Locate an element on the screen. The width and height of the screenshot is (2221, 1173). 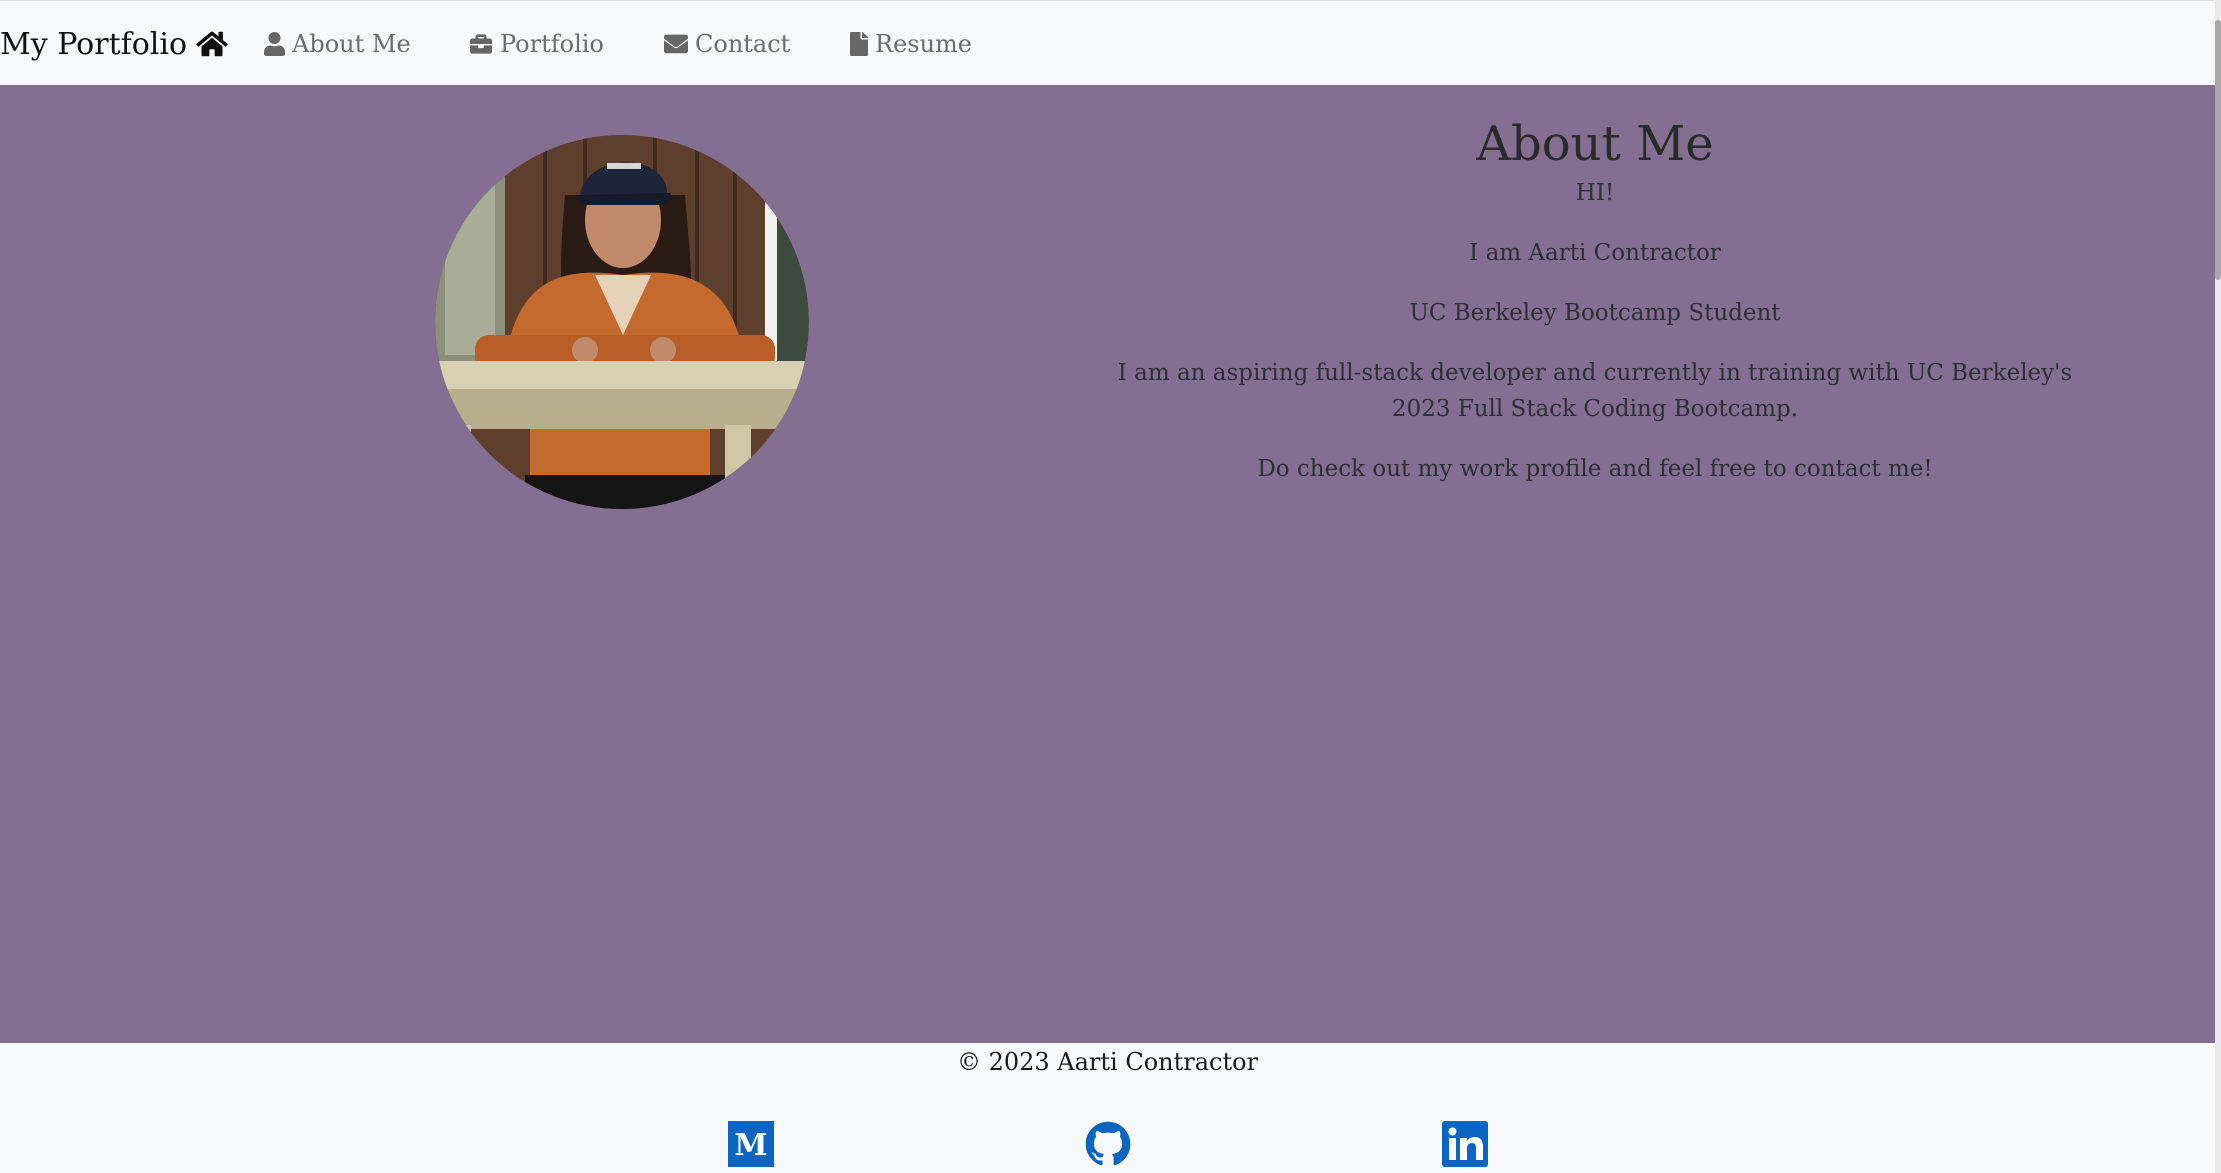
nav-contact: Contact is located at coordinates (727, 44).